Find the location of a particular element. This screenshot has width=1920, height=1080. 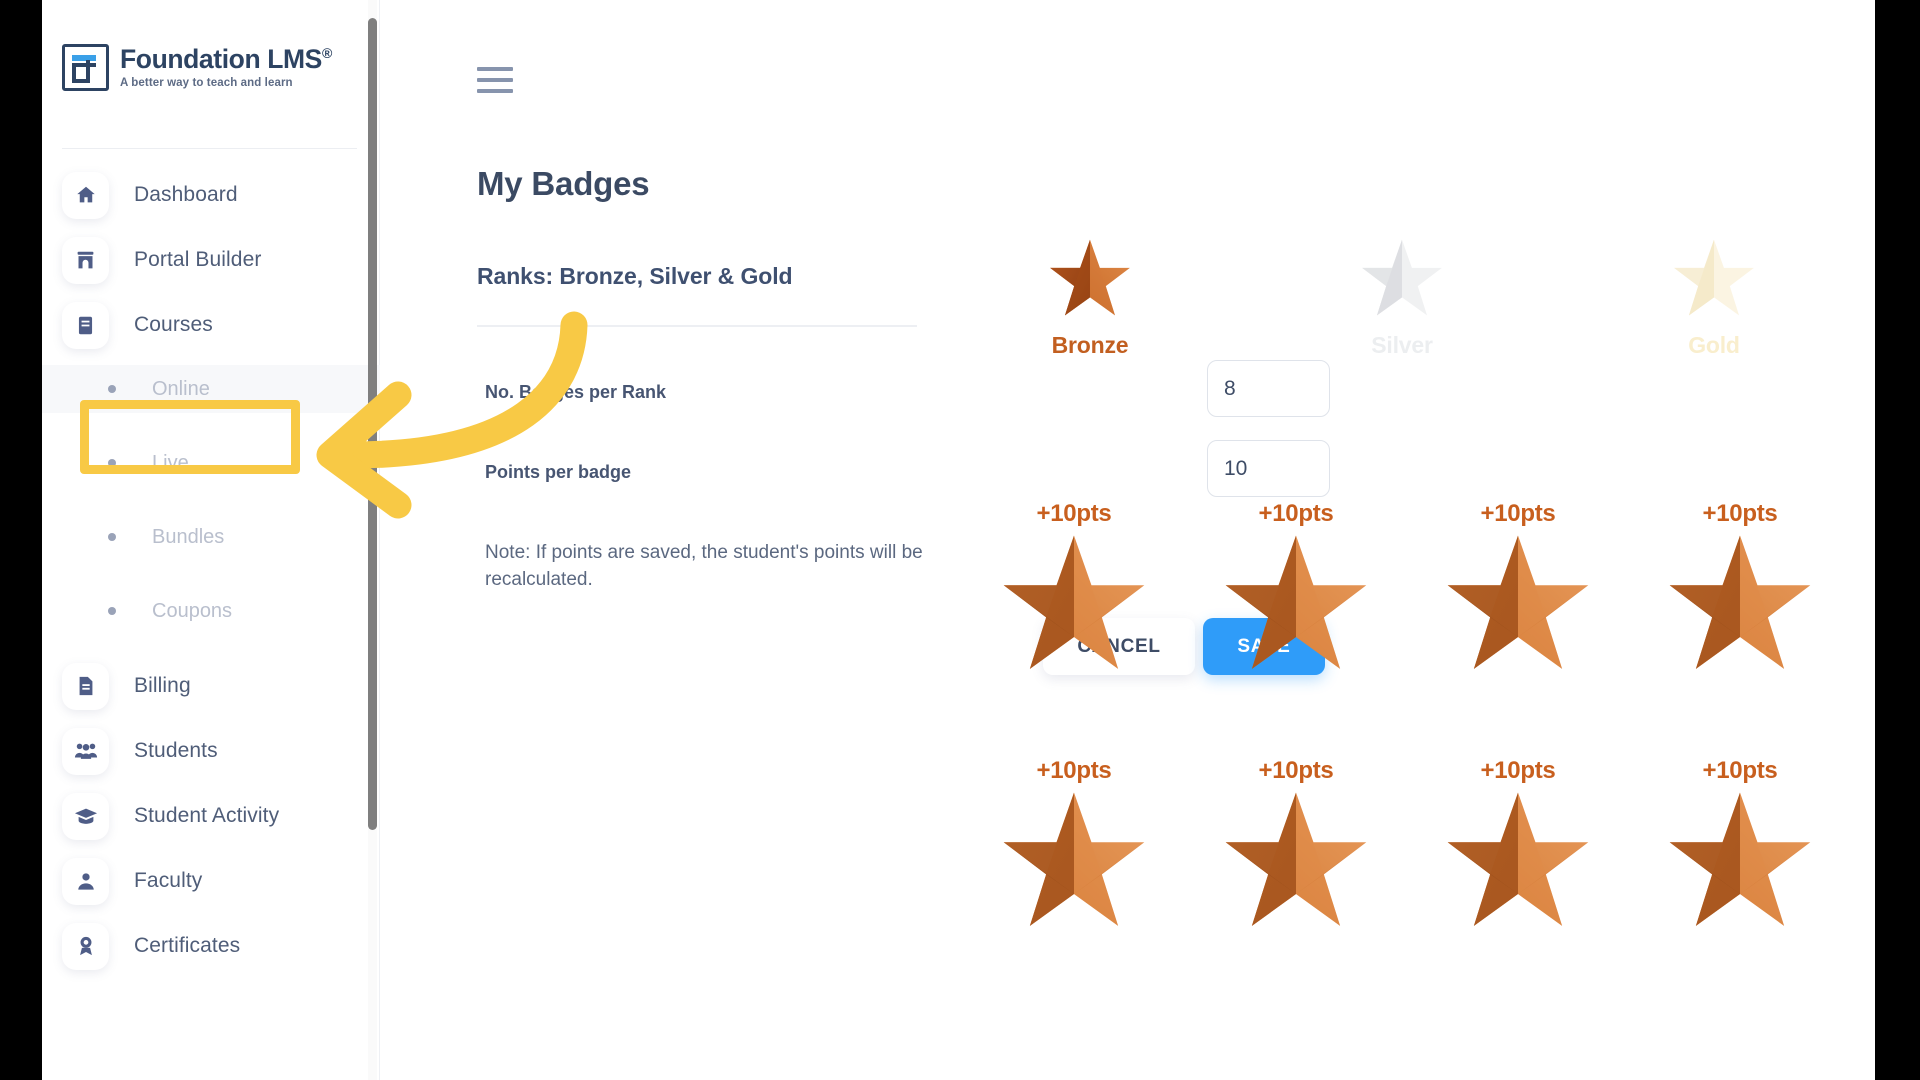

home-icon is located at coordinates (85, 195).